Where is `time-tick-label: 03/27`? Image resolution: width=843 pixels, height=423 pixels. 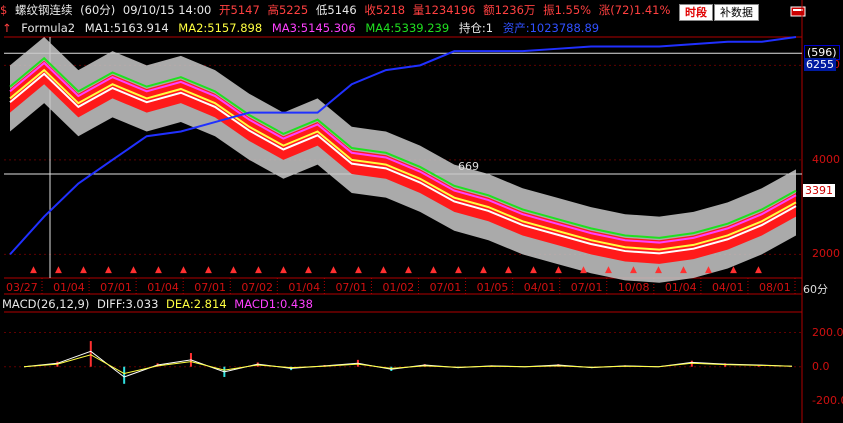
time-tick-label: 03/27 is located at coordinates (22, 287).